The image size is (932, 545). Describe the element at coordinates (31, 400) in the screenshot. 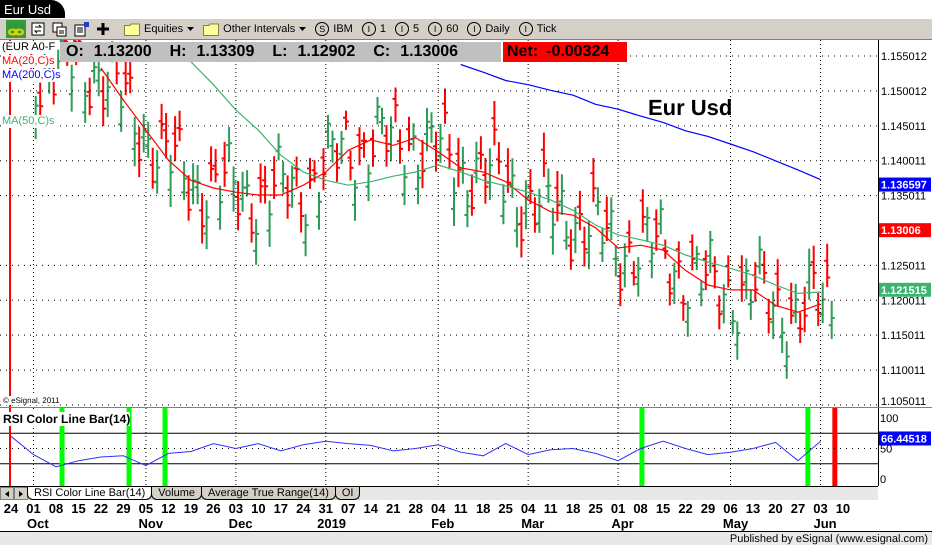

I see `copyright-text: © eSignal, 2011` at that location.